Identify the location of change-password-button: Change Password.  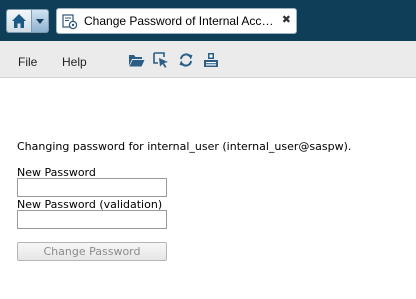
(92, 251).